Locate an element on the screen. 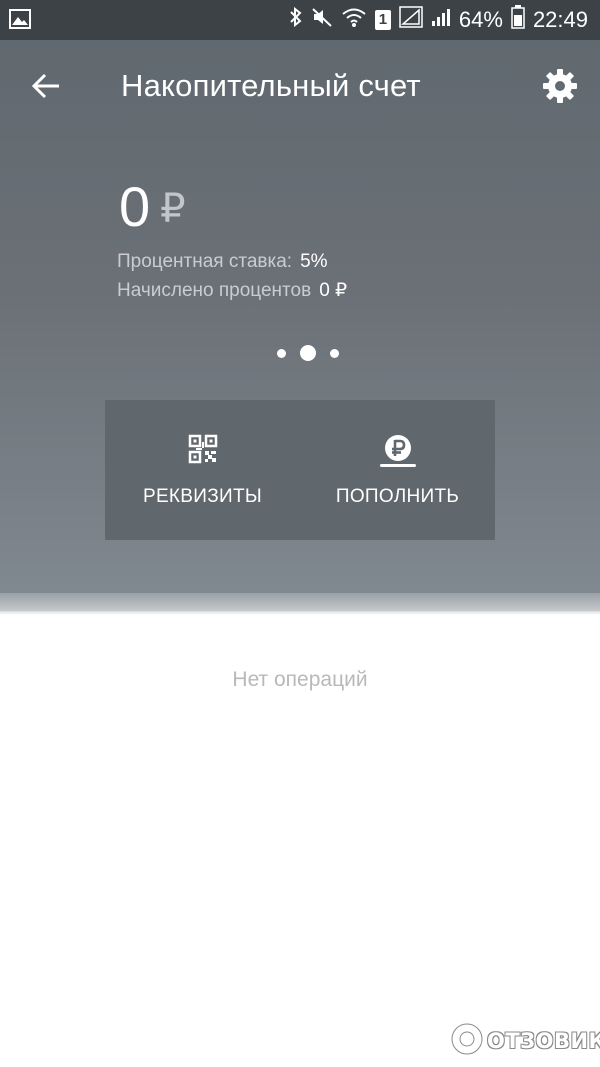 Image resolution: width=600 pixels, height=1067 pixels. accrued-interest: Начислено процентов 0 ₽ is located at coordinates (232, 290).